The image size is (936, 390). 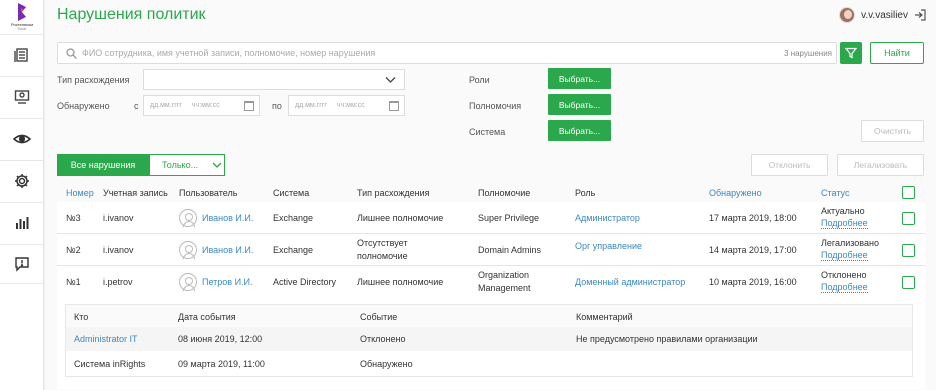 I want to click on history-who-link: Administrator IT, so click(x=106, y=339).